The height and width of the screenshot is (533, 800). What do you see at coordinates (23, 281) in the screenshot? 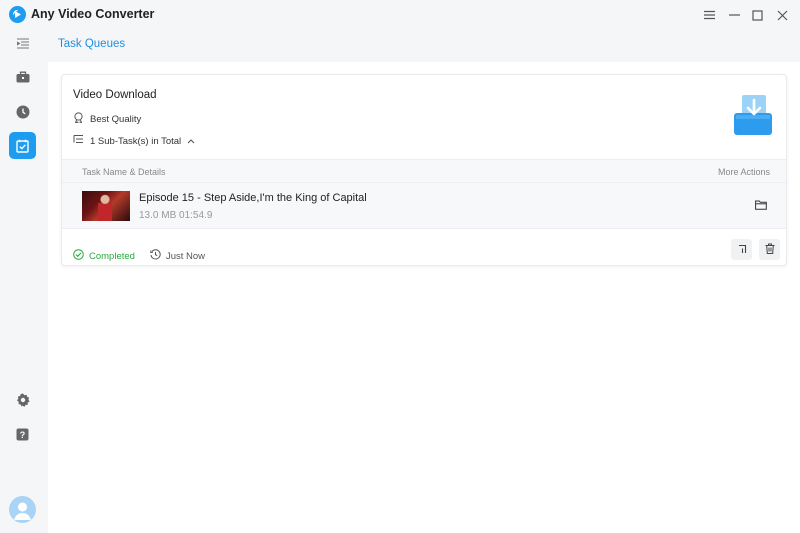
I see `sidebar: ?` at bounding box center [23, 281].